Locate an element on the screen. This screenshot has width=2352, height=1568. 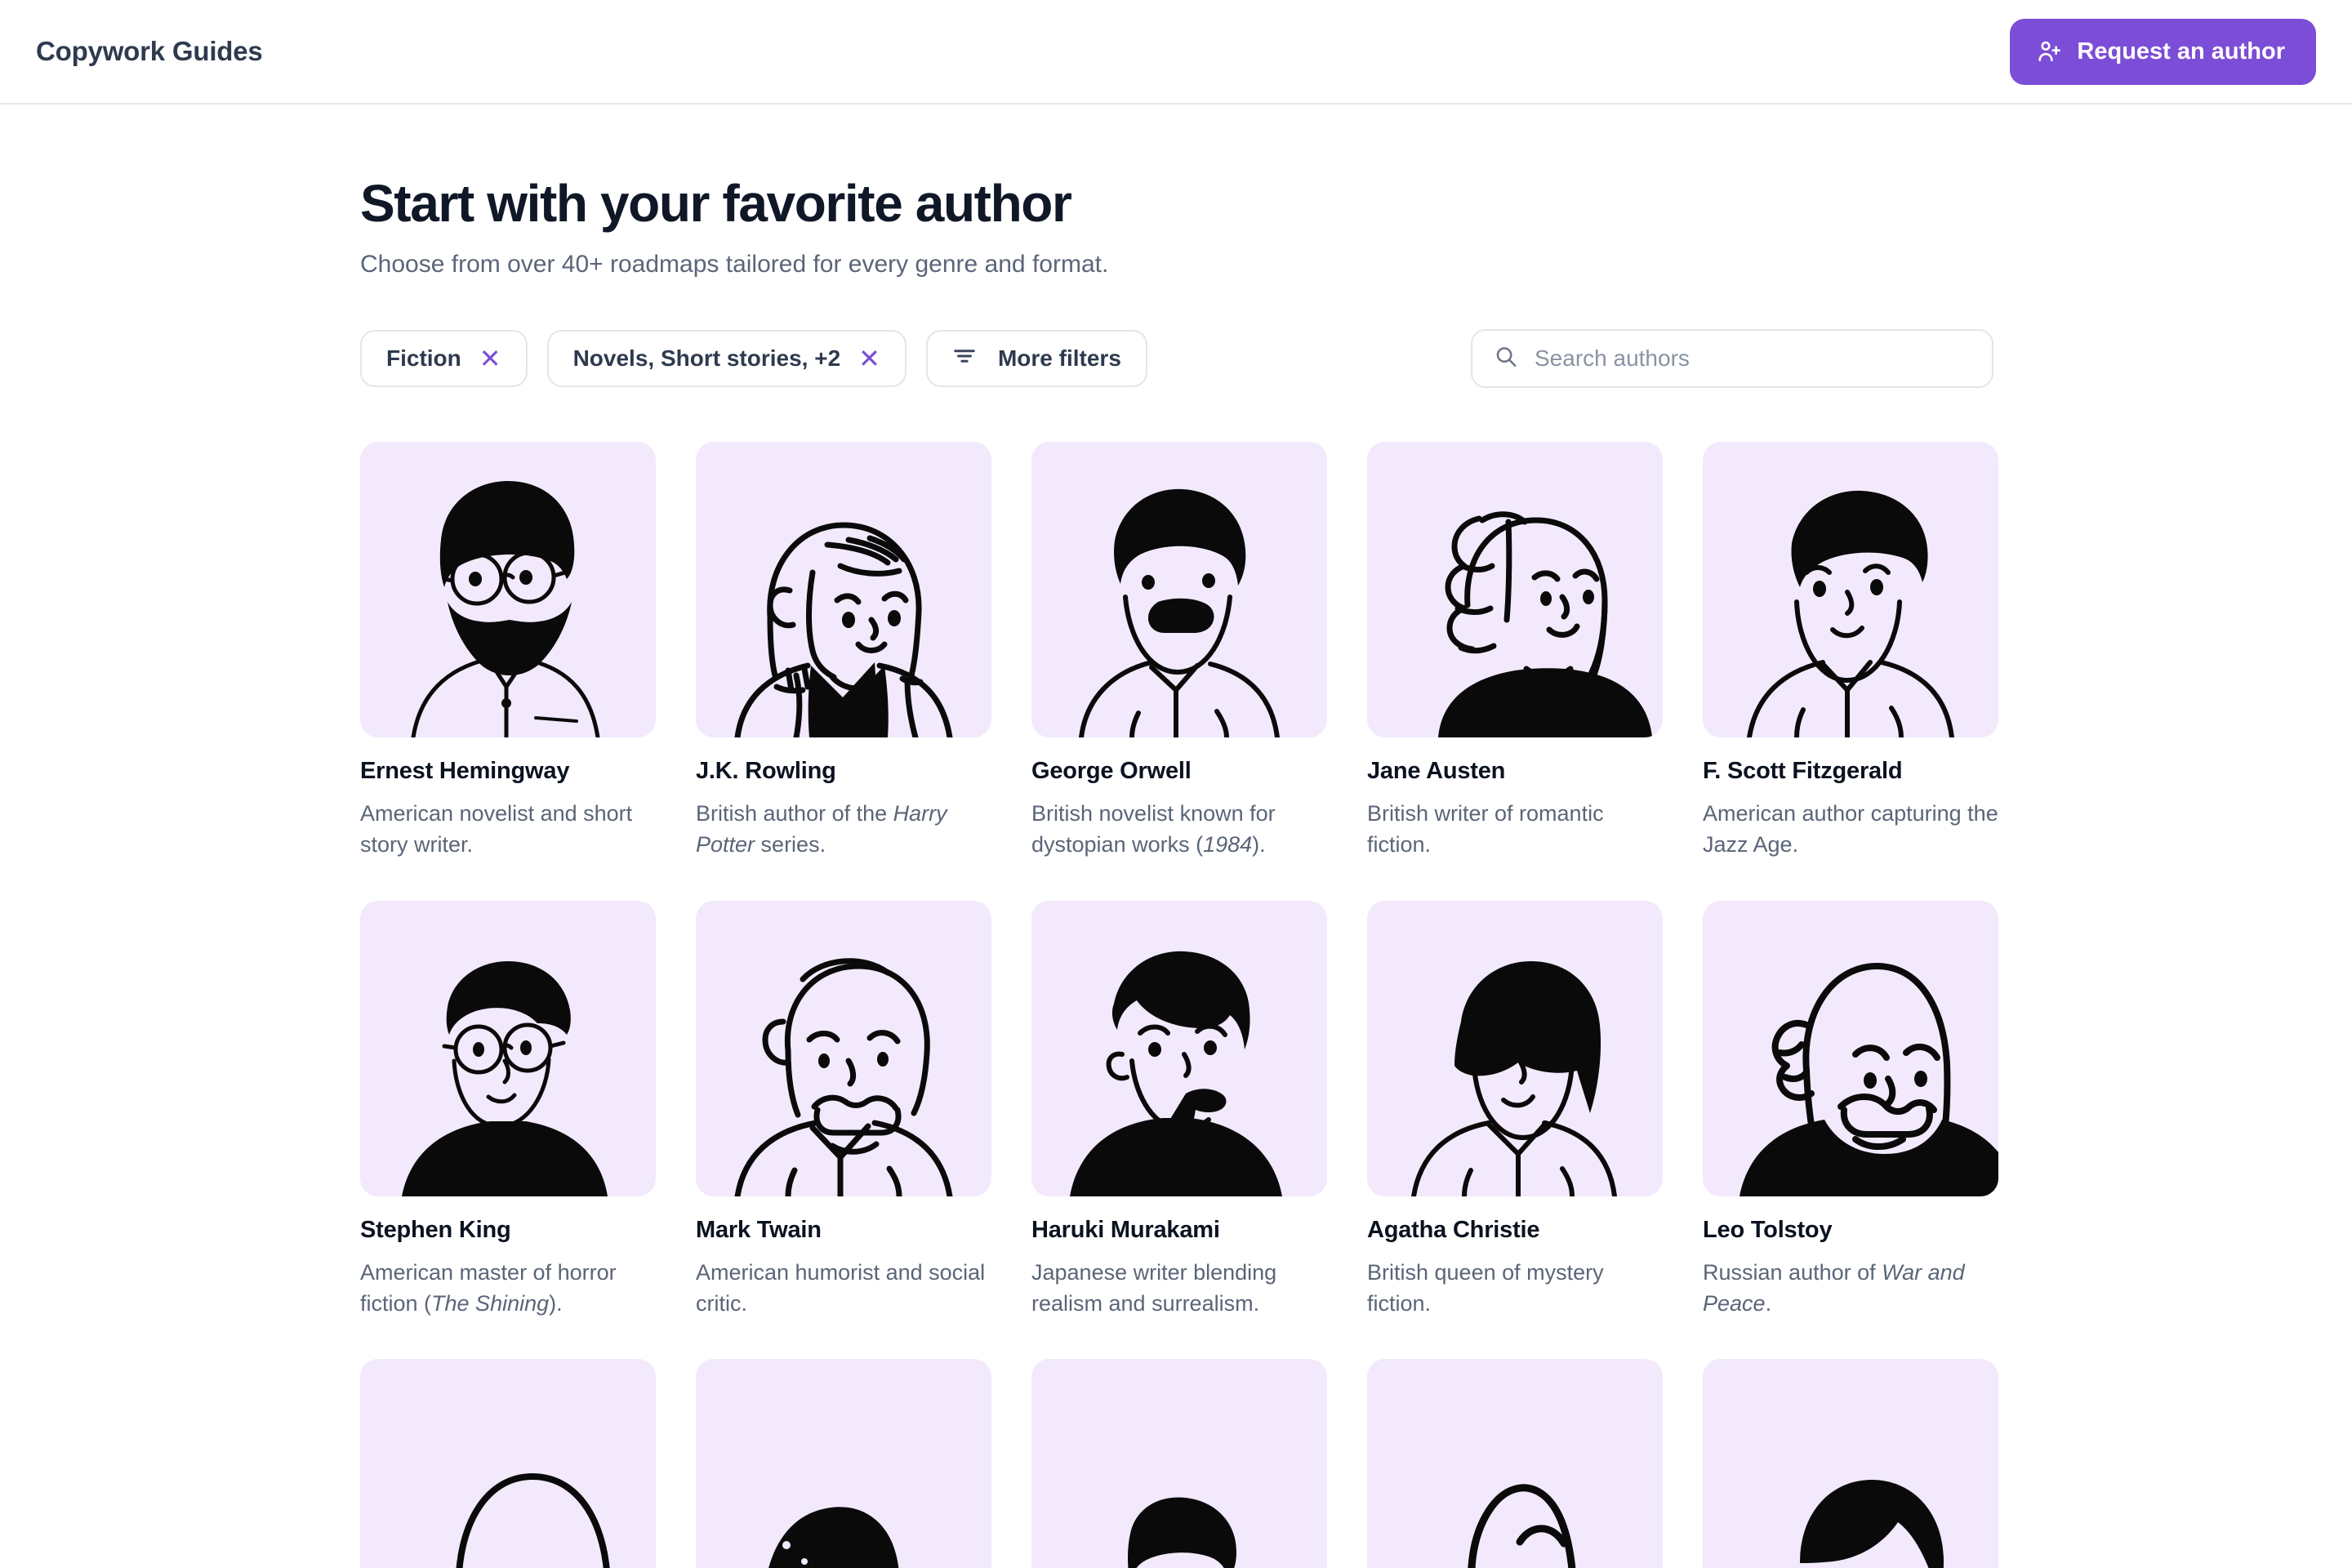
more-filters-label: More filters is located at coordinates (1059, 358).